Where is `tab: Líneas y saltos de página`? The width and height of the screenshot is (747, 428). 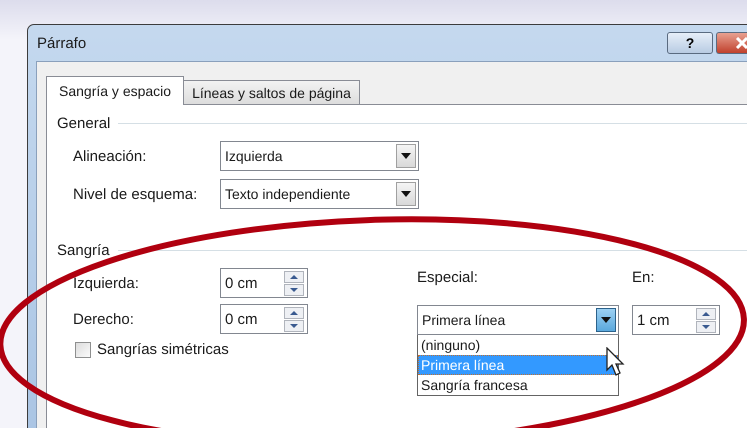
tab: Líneas y saltos de página is located at coordinates (271, 92).